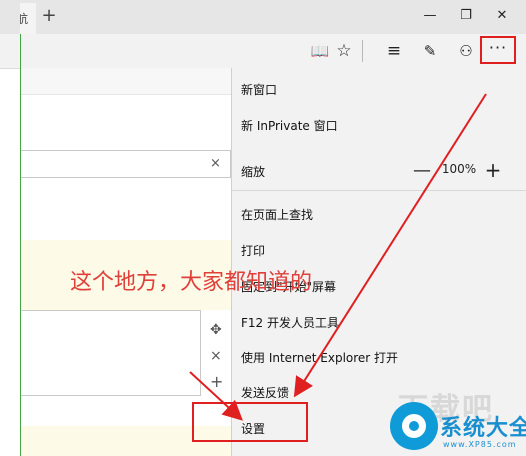 Image resolution: width=526 pixels, height=456 pixels. I want to click on annotation-text: 这个地方，大家都知道的, so click(191, 282).